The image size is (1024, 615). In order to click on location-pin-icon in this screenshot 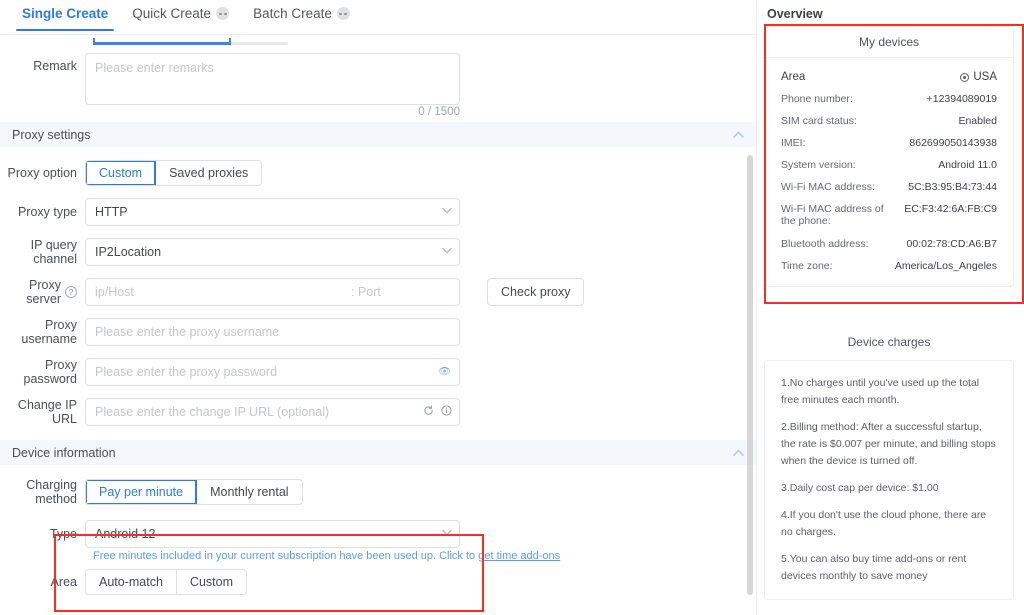, I will do `click(965, 77)`.